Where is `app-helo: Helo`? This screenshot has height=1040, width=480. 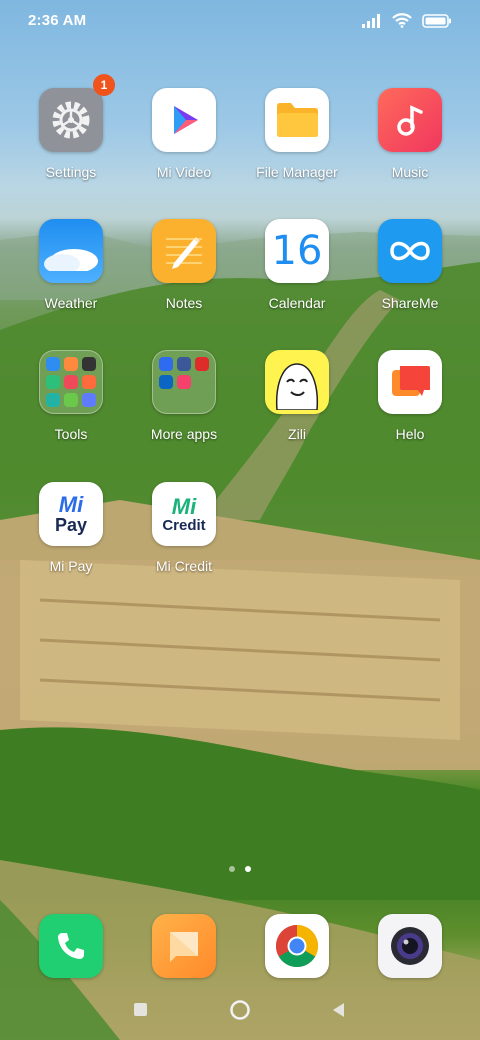 app-helo: Helo is located at coordinates (410, 405).